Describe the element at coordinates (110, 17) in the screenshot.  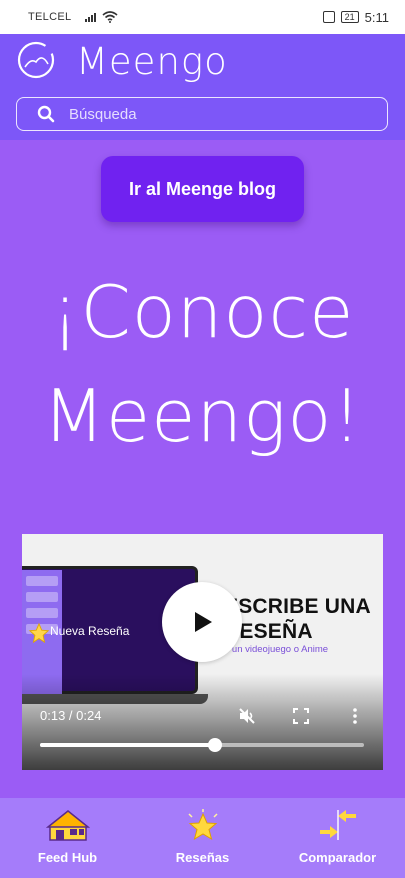
I see `wifi-icon` at that location.